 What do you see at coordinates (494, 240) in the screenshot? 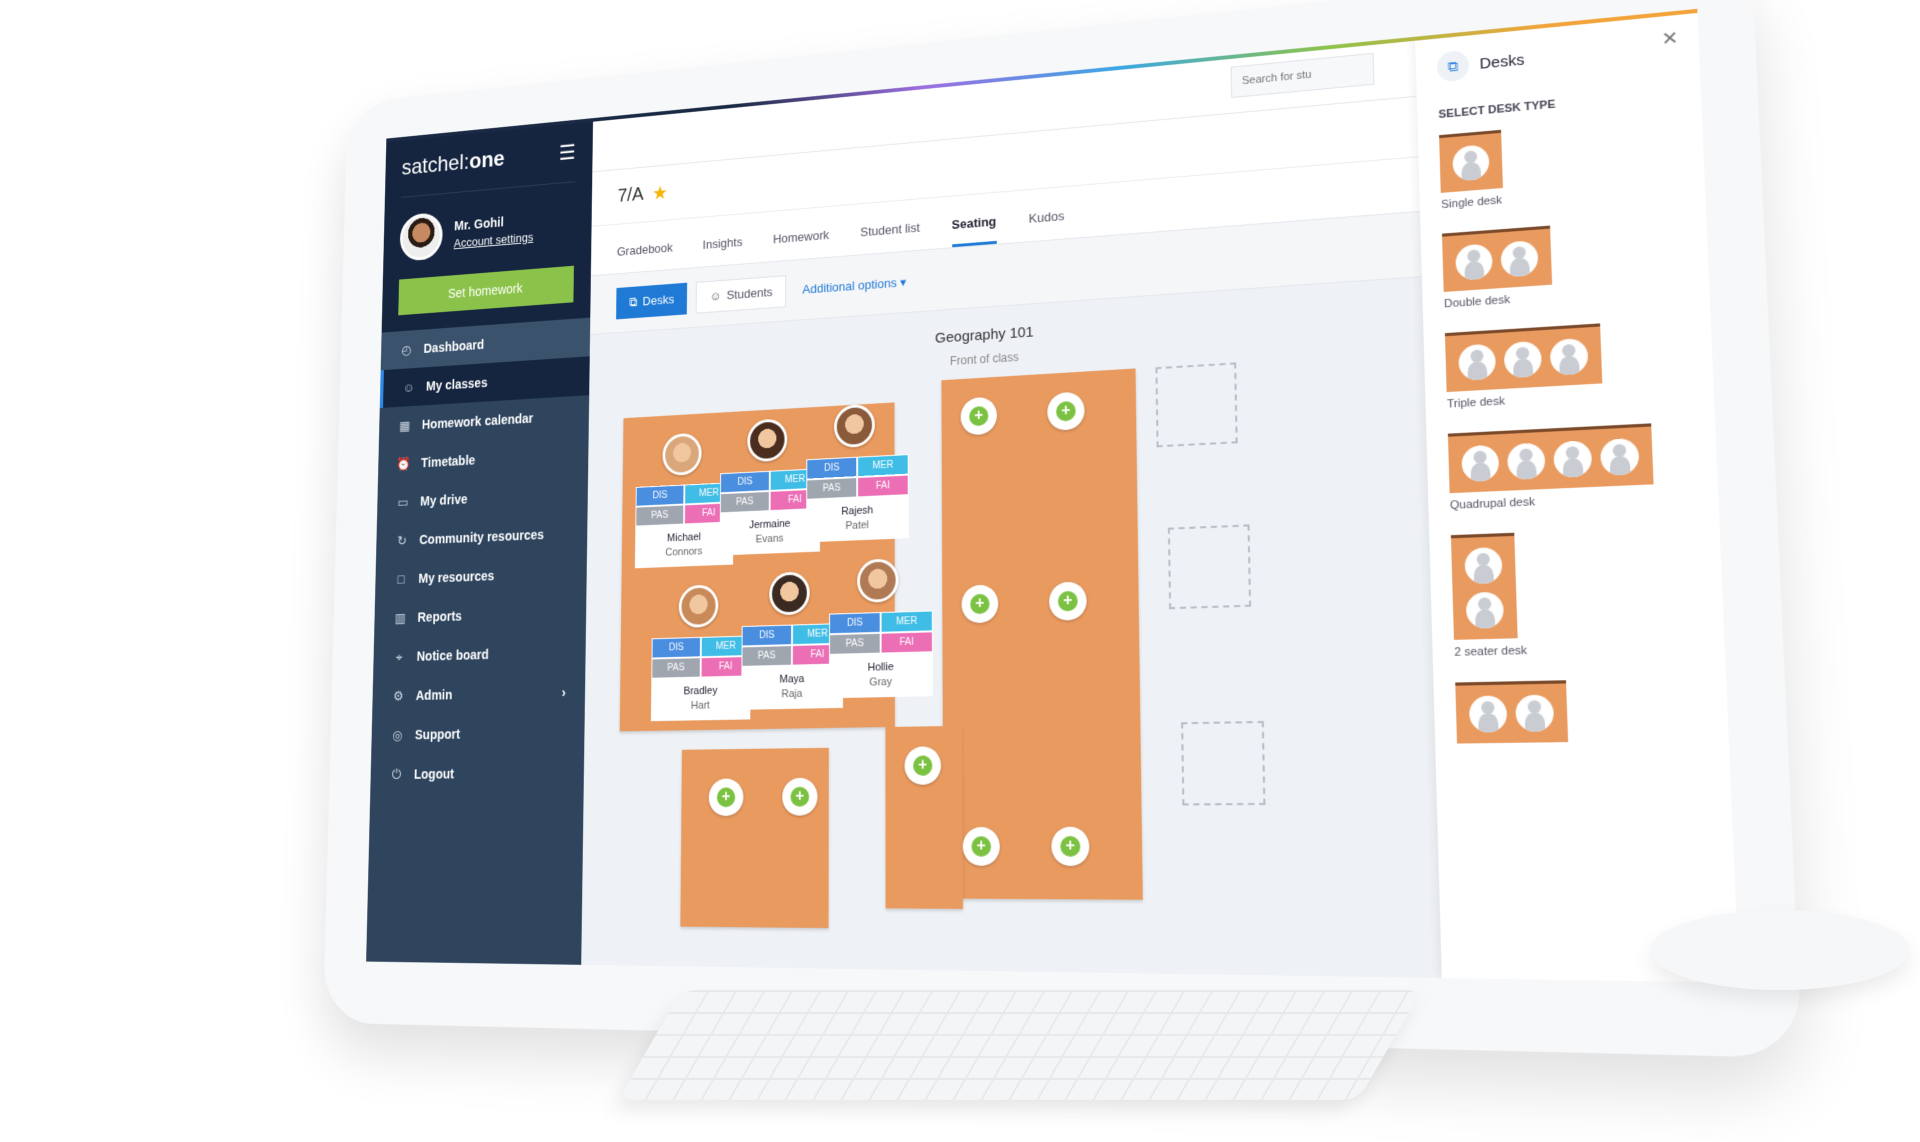
I see `account-settings-link: Account settings` at bounding box center [494, 240].